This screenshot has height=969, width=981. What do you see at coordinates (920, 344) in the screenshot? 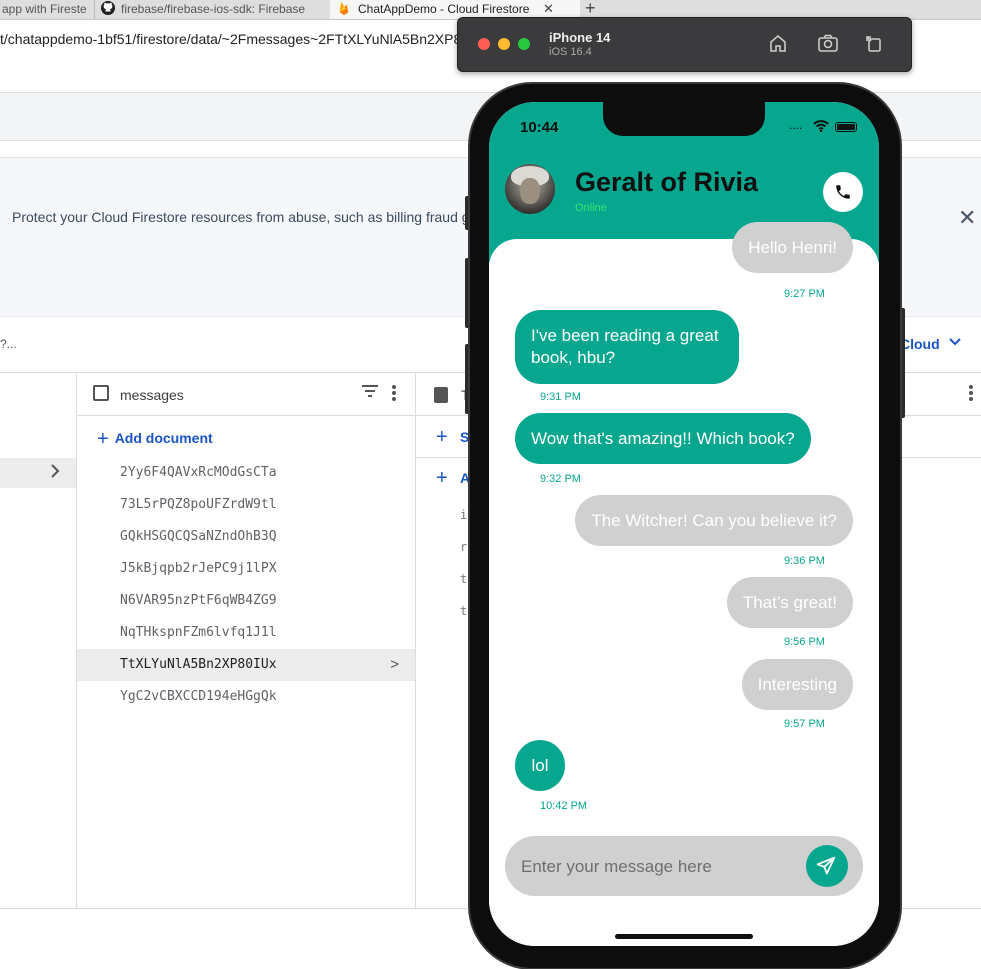
I see `cloud-link: Cloud` at bounding box center [920, 344].